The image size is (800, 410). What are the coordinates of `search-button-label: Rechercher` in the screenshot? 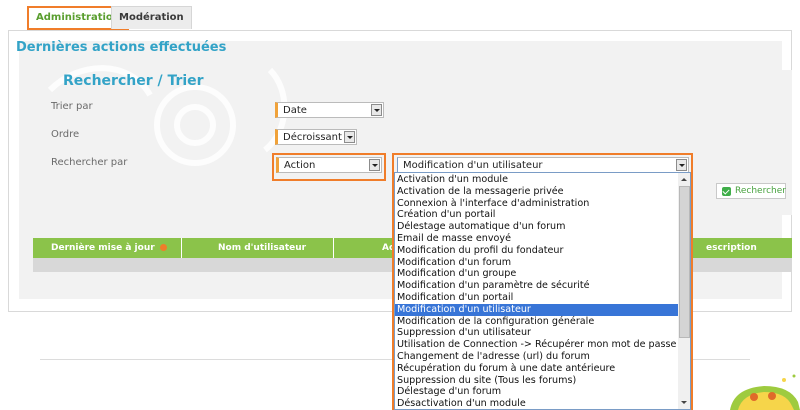 It's located at (760, 191).